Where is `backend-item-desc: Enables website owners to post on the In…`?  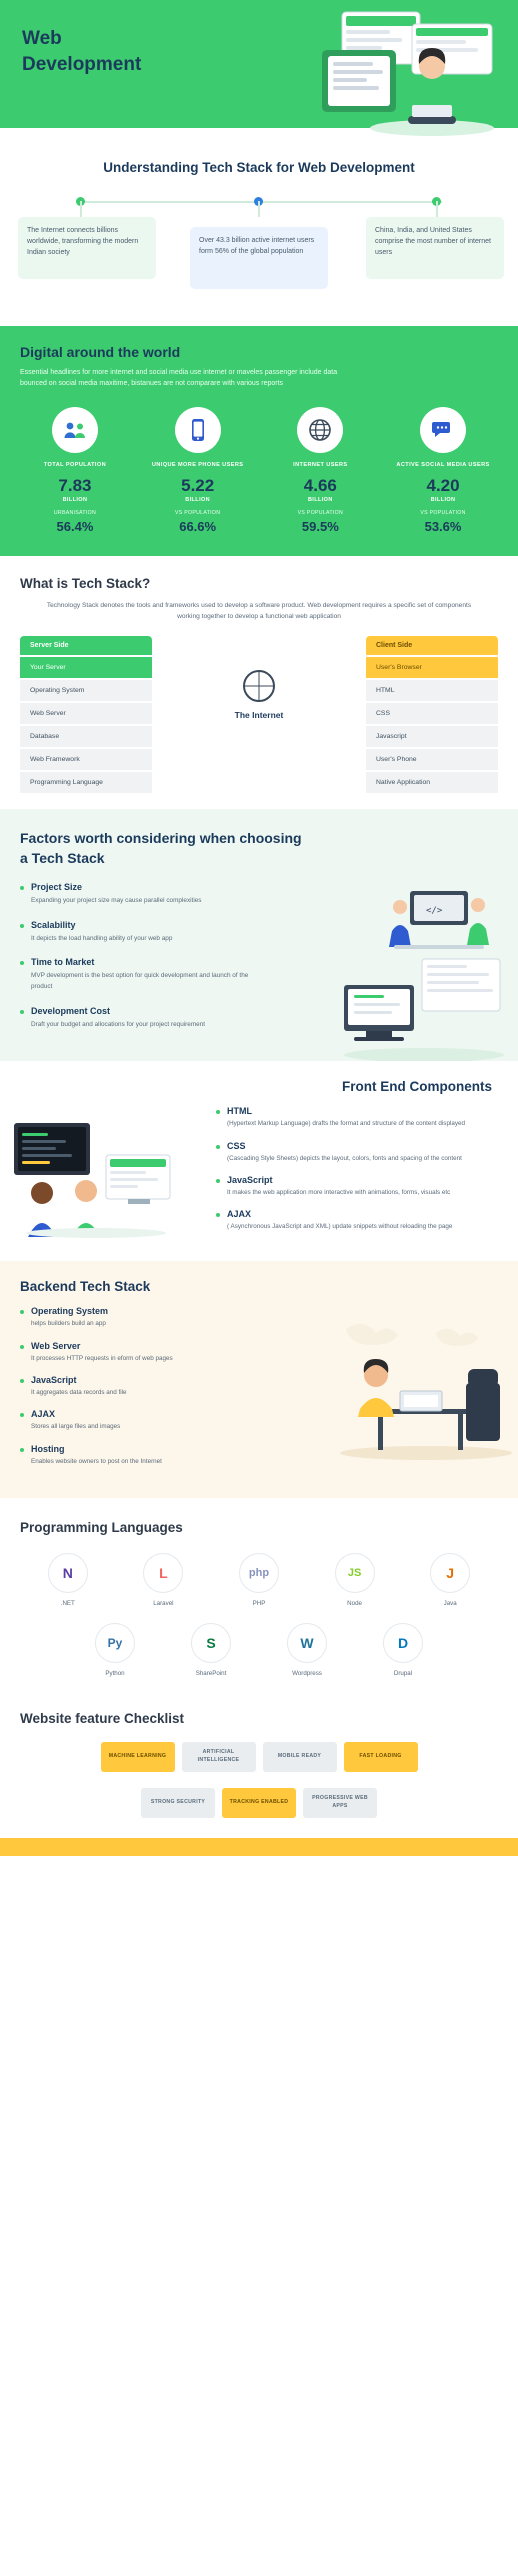 backend-item-desc: Enables website owners to post on the In… is located at coordinates (96, 1461).